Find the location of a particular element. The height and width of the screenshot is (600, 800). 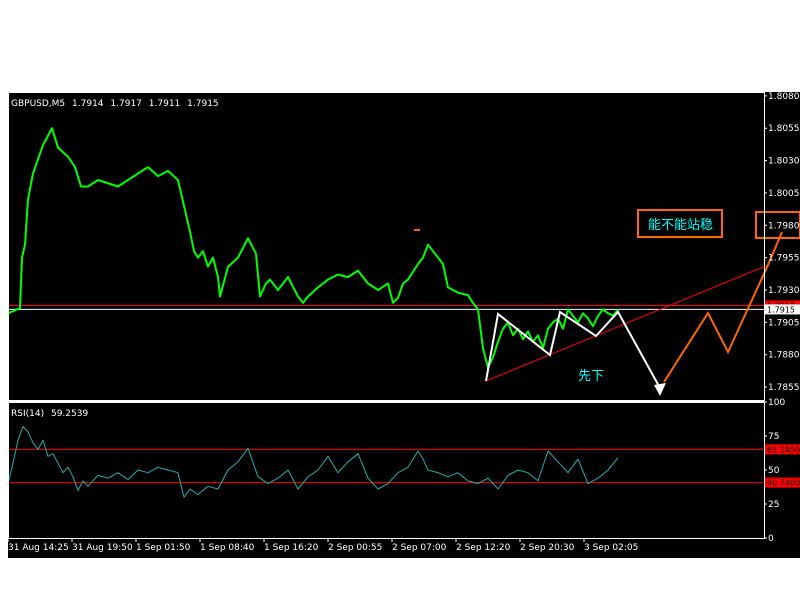

xtick-label: 1 Sep 08:40 is located at coordinates (227, 548).